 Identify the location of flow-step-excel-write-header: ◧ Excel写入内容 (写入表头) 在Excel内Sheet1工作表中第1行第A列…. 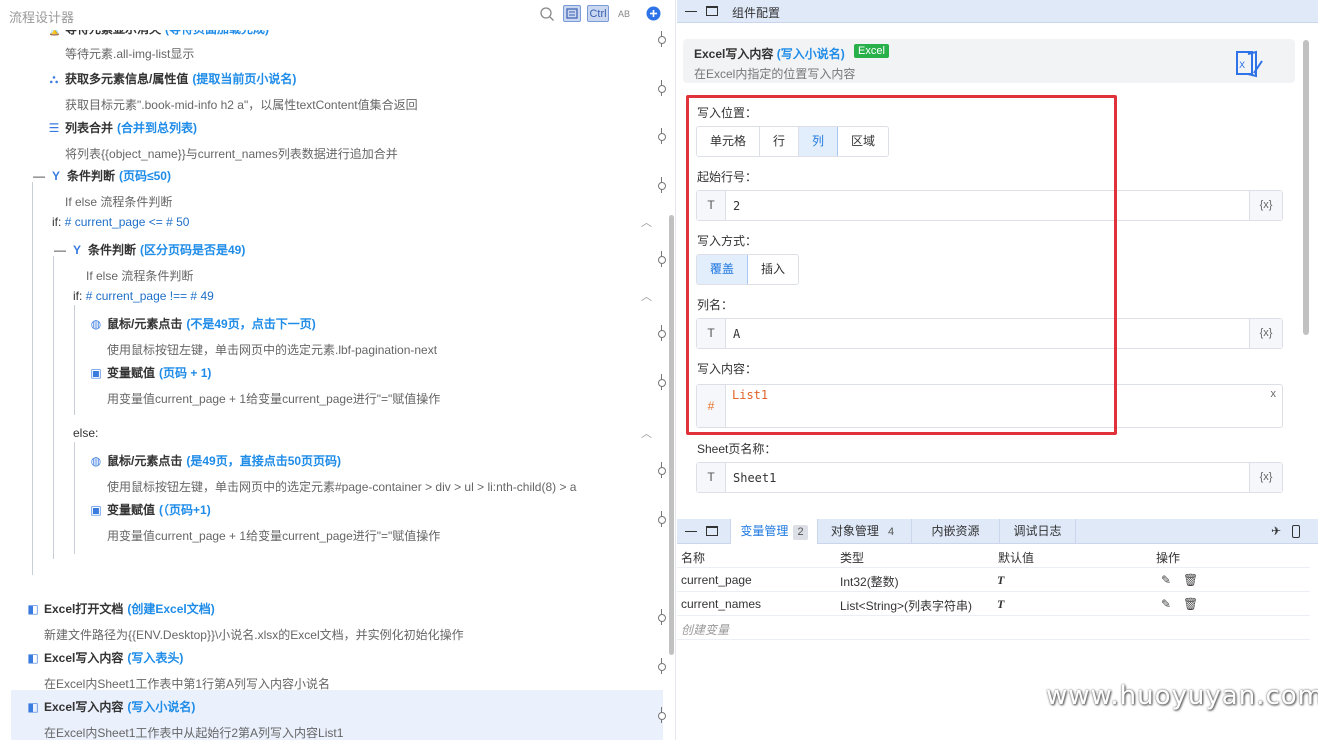
(178, 670).